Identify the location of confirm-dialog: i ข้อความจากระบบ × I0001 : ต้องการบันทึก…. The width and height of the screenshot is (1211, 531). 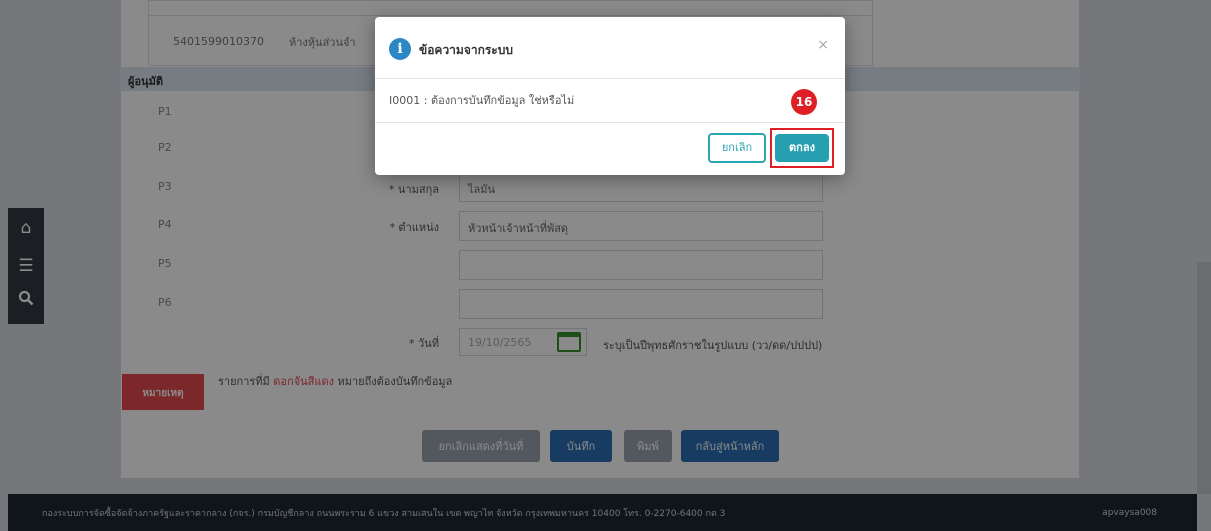
(610, 96).